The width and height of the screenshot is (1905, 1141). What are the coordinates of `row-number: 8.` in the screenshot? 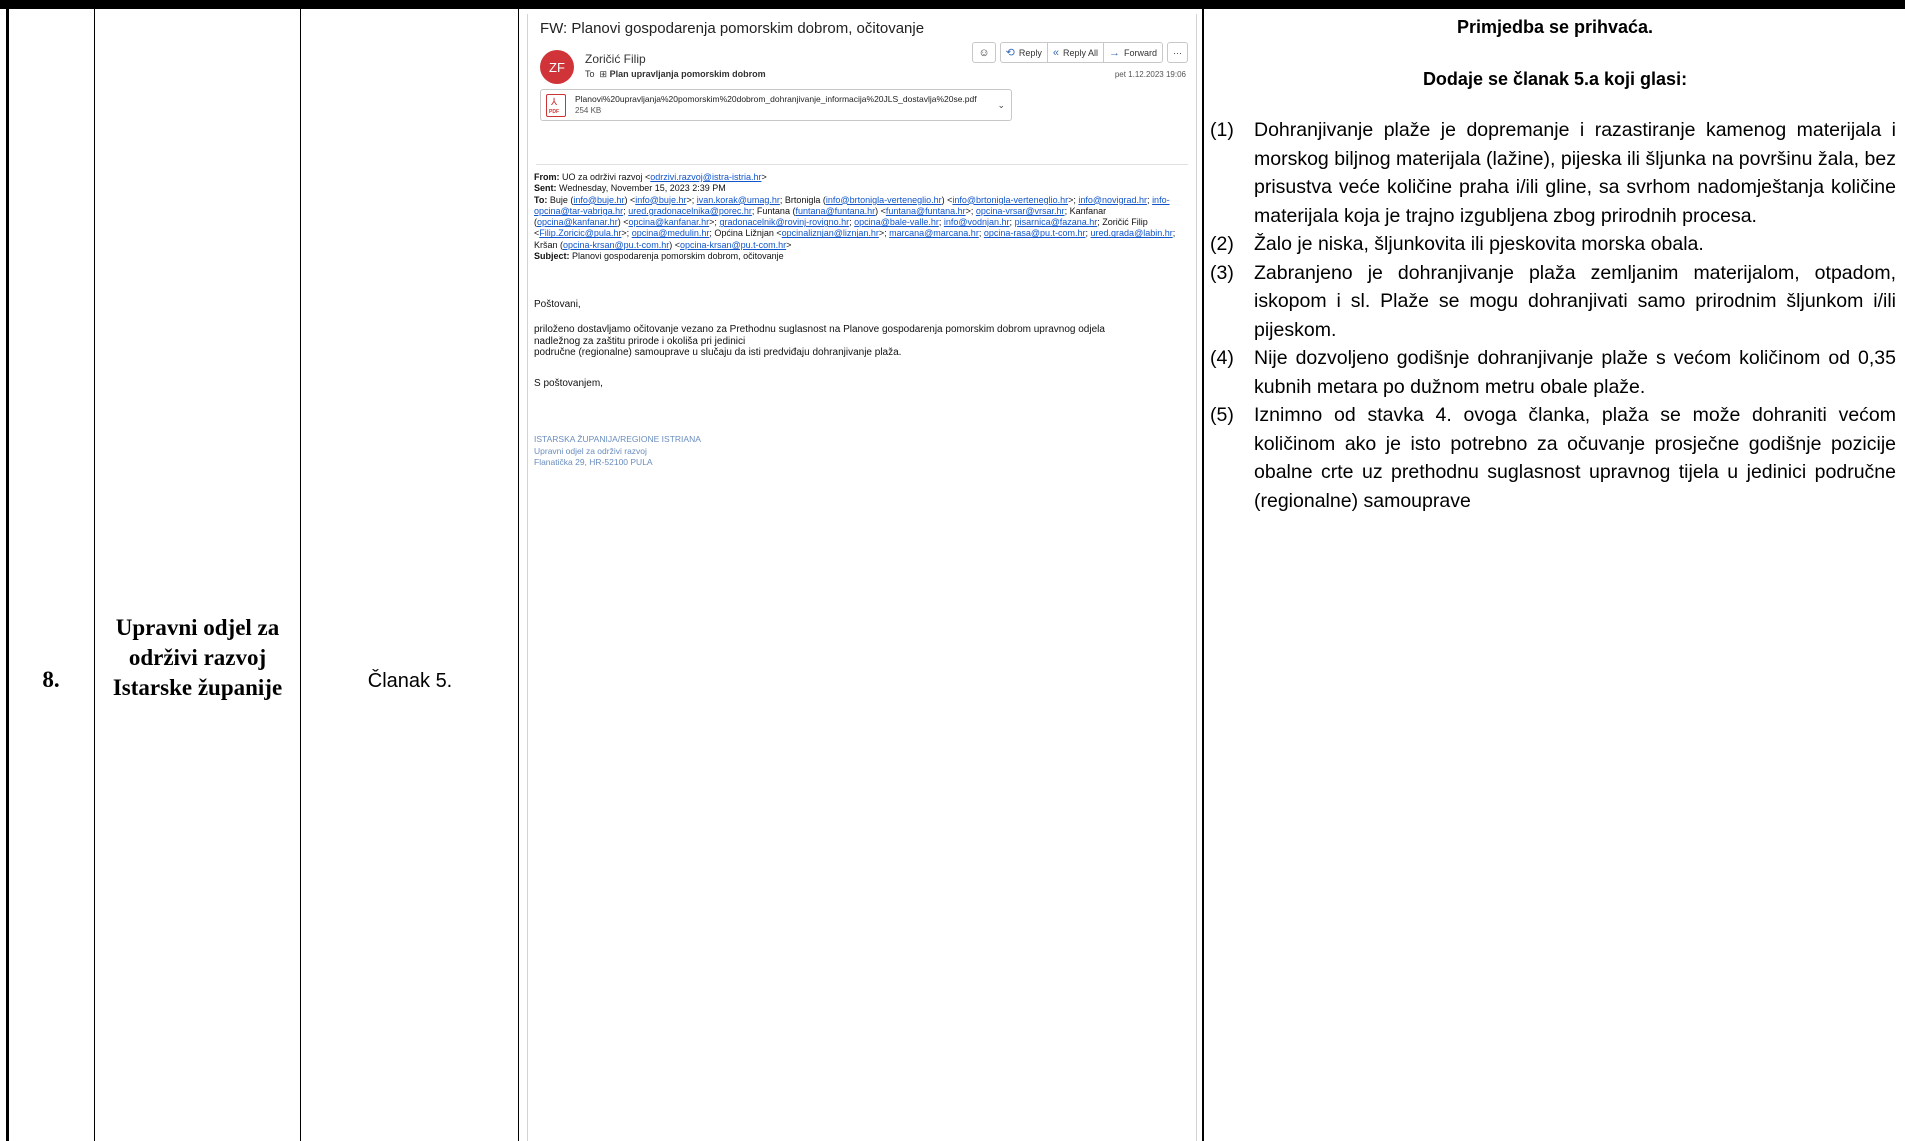 It's located at (51, 679).